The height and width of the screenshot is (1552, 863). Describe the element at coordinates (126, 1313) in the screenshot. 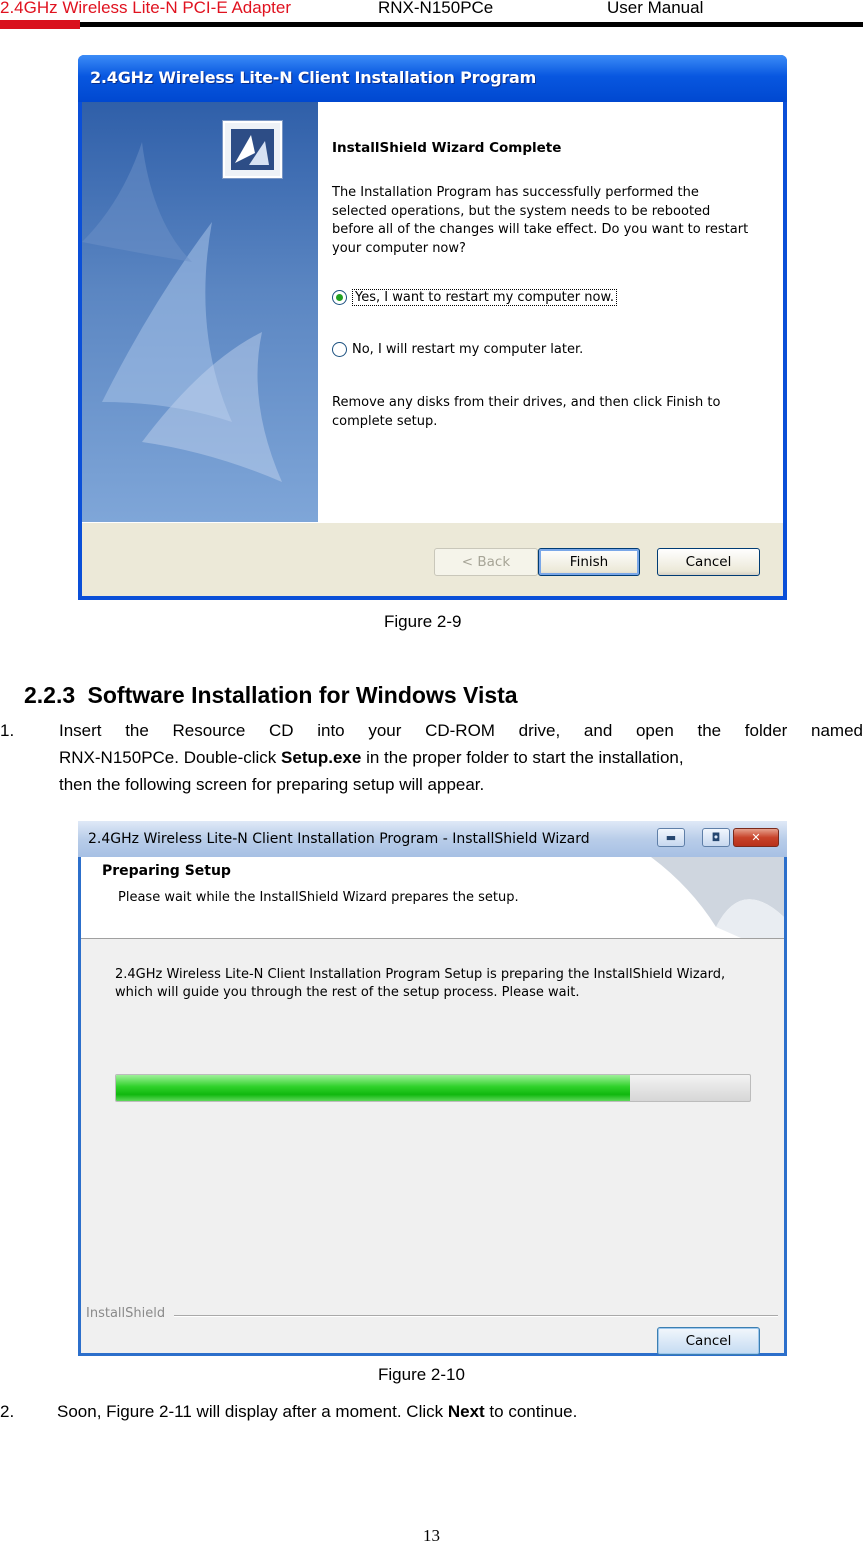

I see `installshield-brand: InstallShield` at that location.